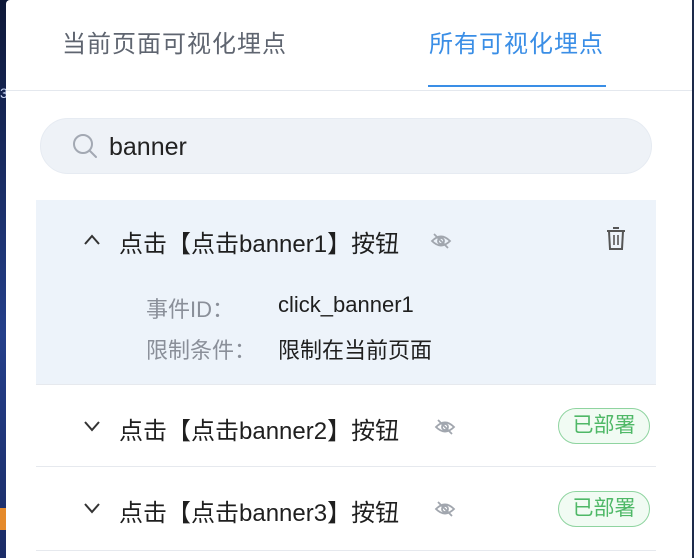 This screenshot has width=694, height=558. What do you see at coordinates (259, 513) in the screenshot?
I see `event-title: 点击【点击banner3】按钮` at bounding box center [259, 513].